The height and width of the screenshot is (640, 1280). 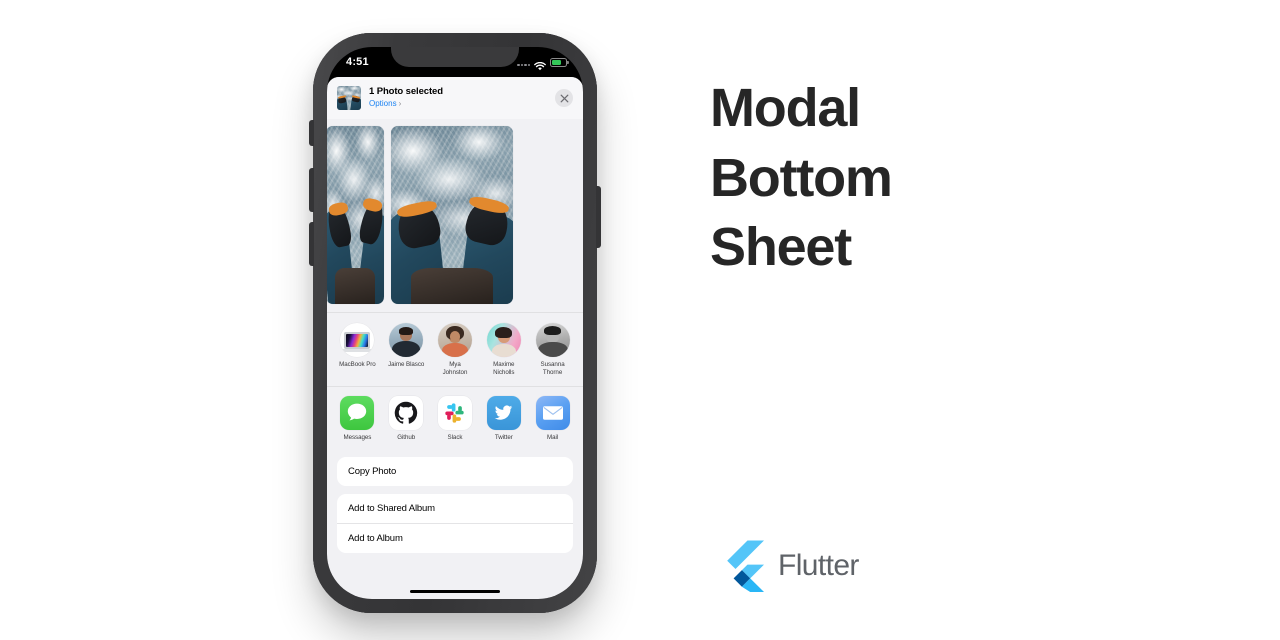 I want to click on battery-icon, so click(x=559, y=62).